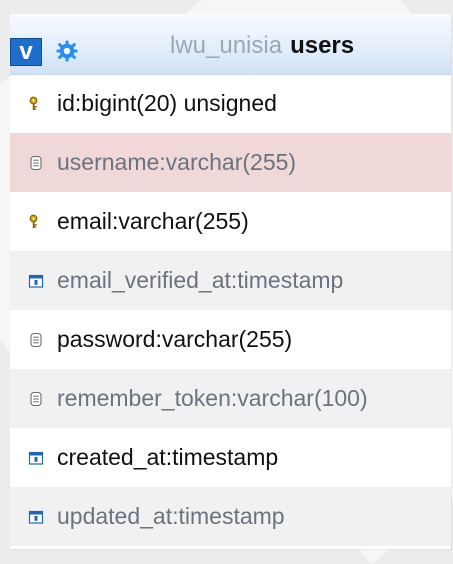  What do you see at coordinates (226, 45) in the screenshot?
I see `database-name: lwu_unisia` at bounding box center [226, 45].